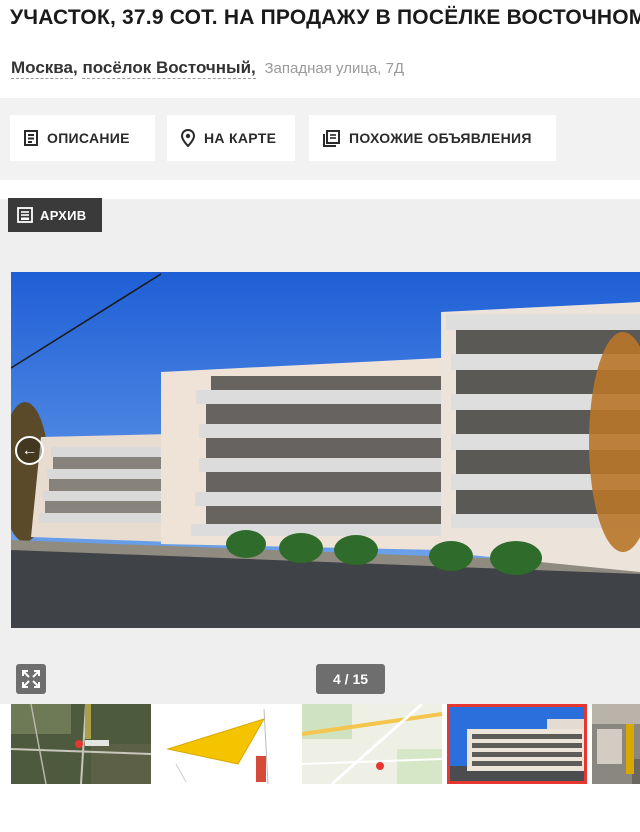 This screenshot has height=832, width=640. I want to click on address-city-link: Москва, so click(42, 68).